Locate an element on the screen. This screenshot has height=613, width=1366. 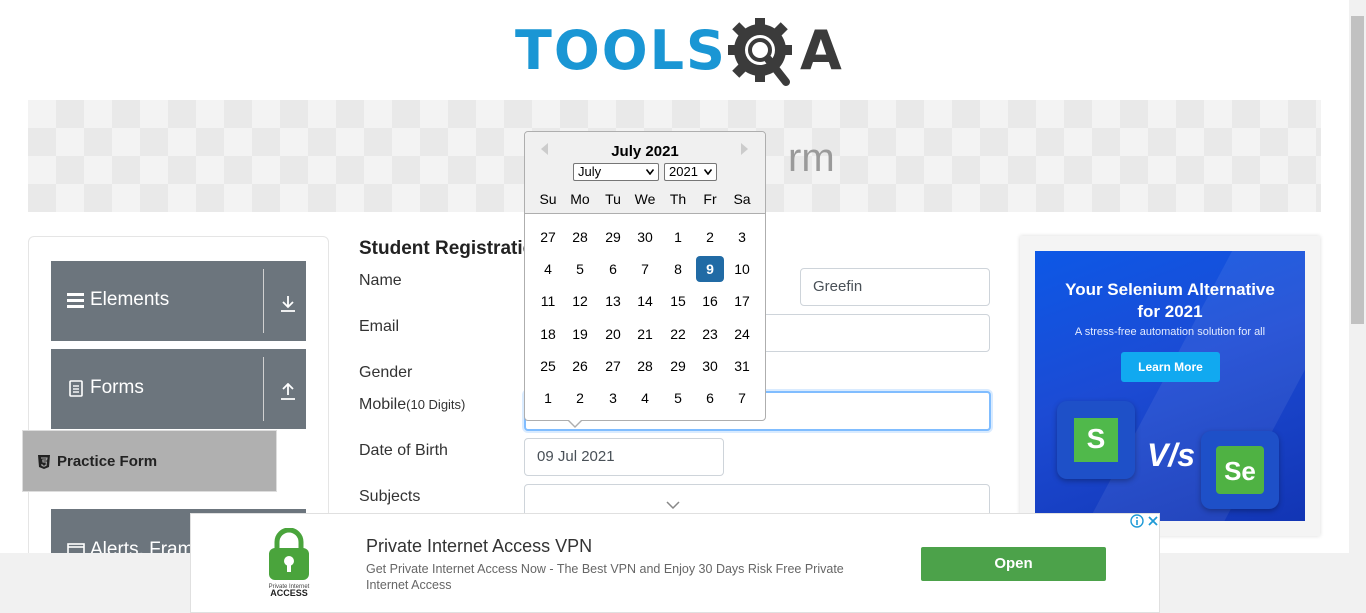
banner-title: rm is located at coordinates (811, 158).